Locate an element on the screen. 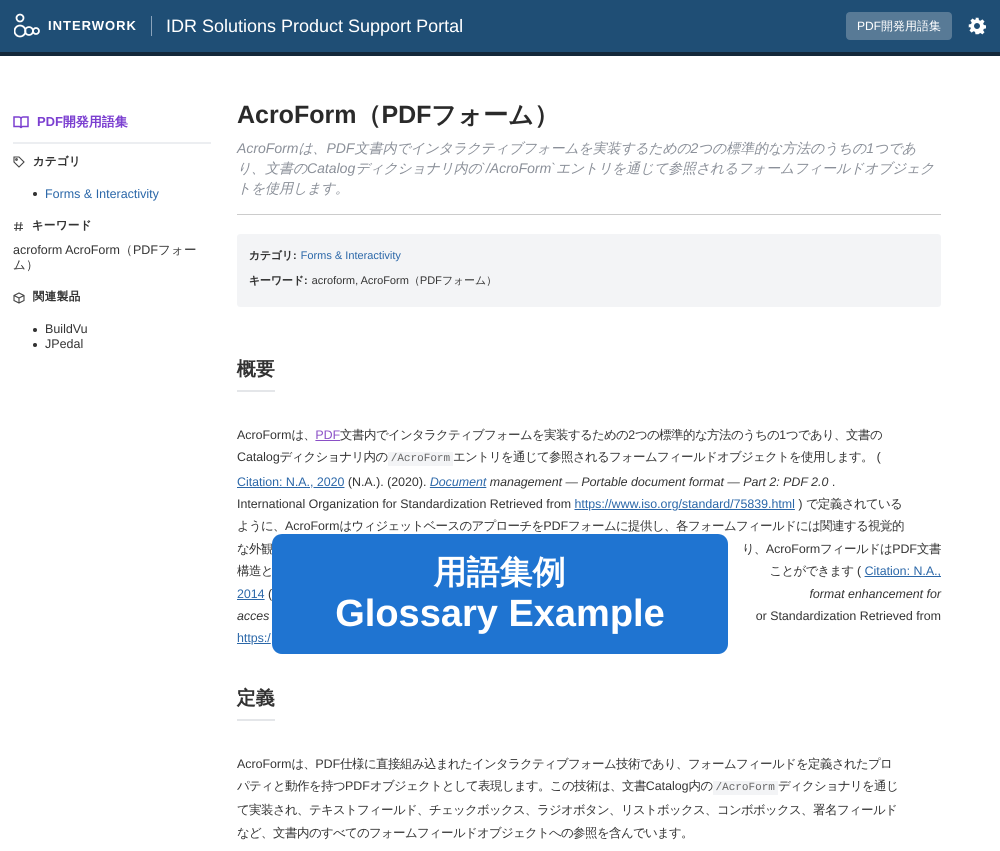 The height and width of the screenshot is (851, 1000). section-heading: キーワード is located at coordinates (62, 226).